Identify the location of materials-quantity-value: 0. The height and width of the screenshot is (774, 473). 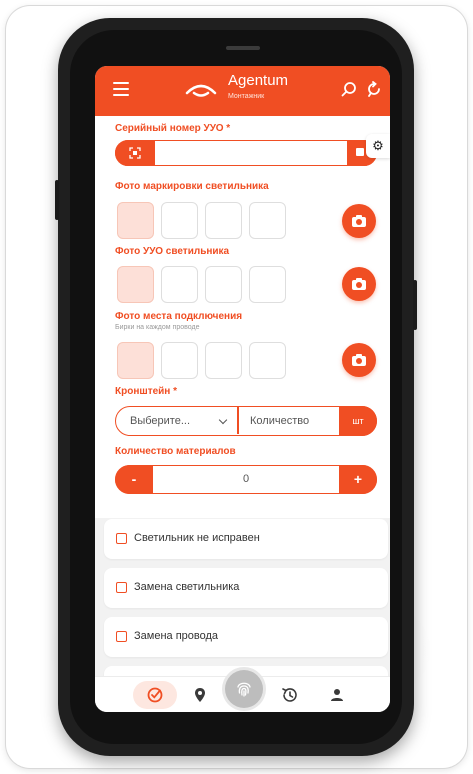
(246, 479).